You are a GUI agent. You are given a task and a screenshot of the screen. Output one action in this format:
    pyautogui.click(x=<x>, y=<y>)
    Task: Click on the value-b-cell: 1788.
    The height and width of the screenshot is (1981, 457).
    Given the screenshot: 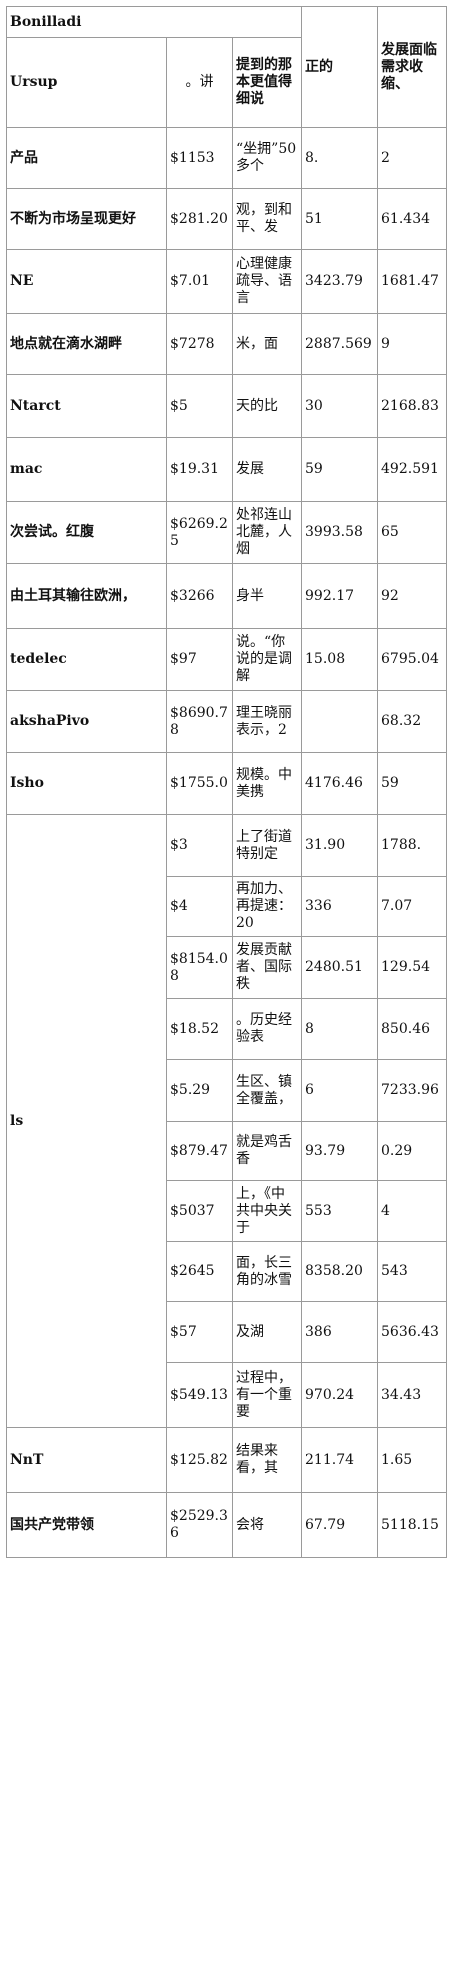 What is the action you would take?
    pyautogui.click(x=412, y=845)
    